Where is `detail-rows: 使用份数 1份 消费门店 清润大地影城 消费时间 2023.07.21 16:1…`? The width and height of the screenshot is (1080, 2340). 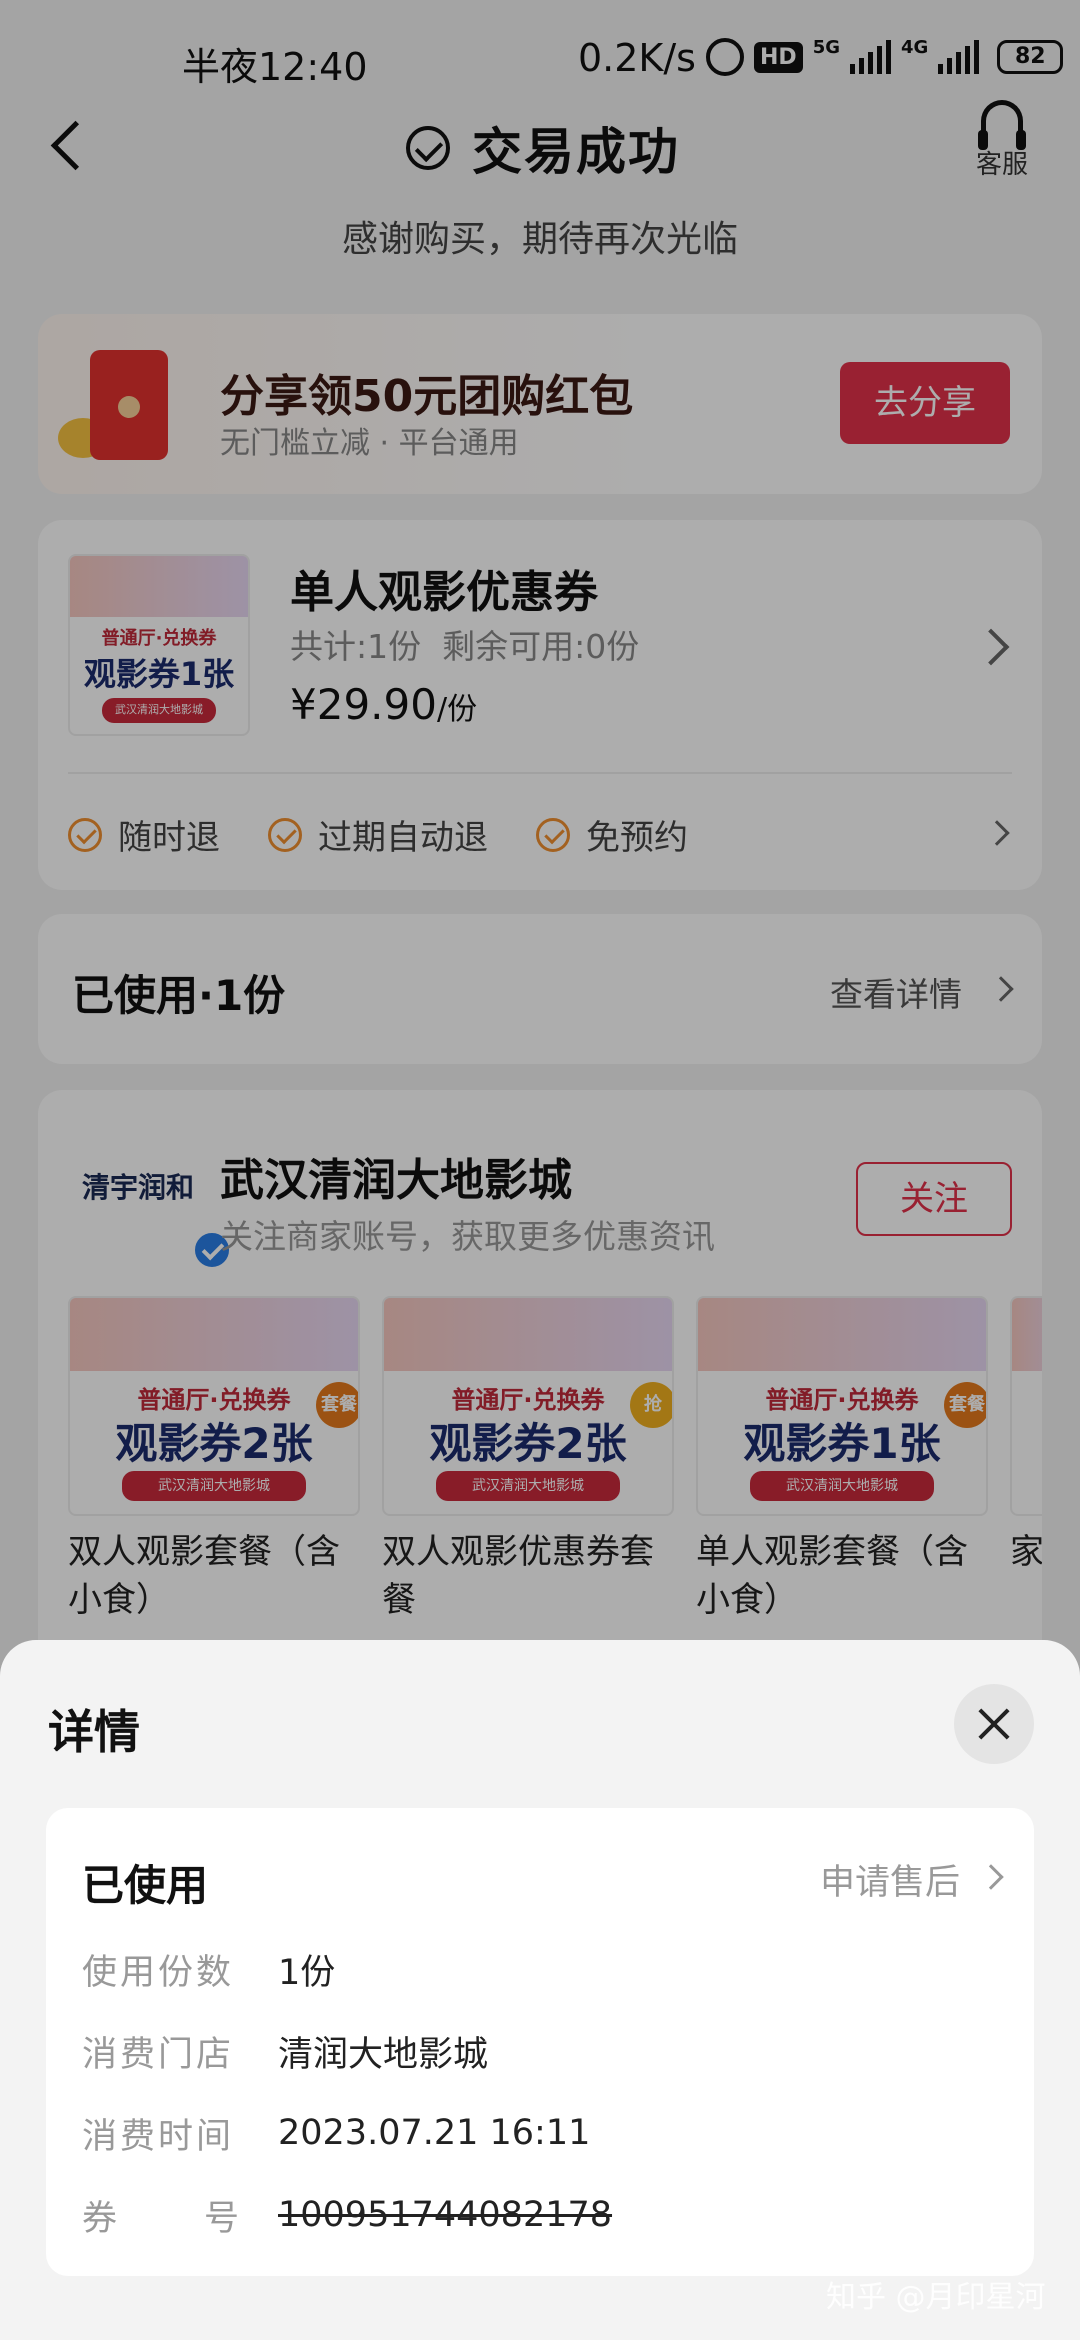
detail-rows: 使用份数 1份 消费门店 清润大地影城 消费时间 2023.07.21 16:1… is located at coordinates (347, 2092).